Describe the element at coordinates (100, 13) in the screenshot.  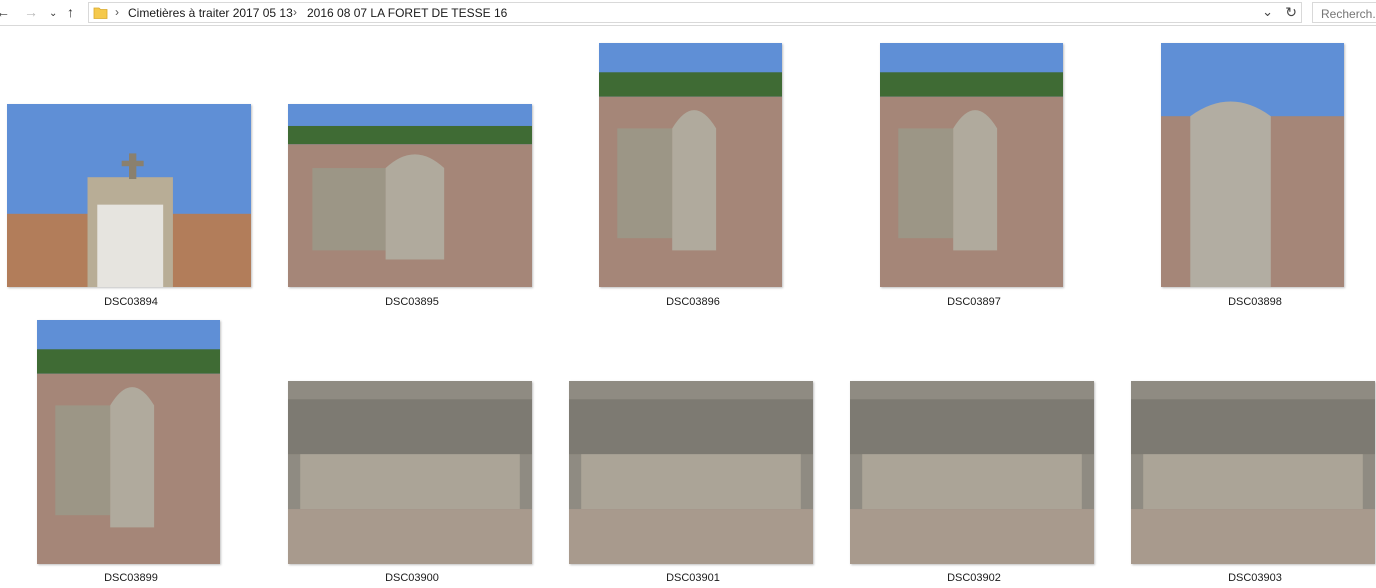
I see `folder-icon` at that location.